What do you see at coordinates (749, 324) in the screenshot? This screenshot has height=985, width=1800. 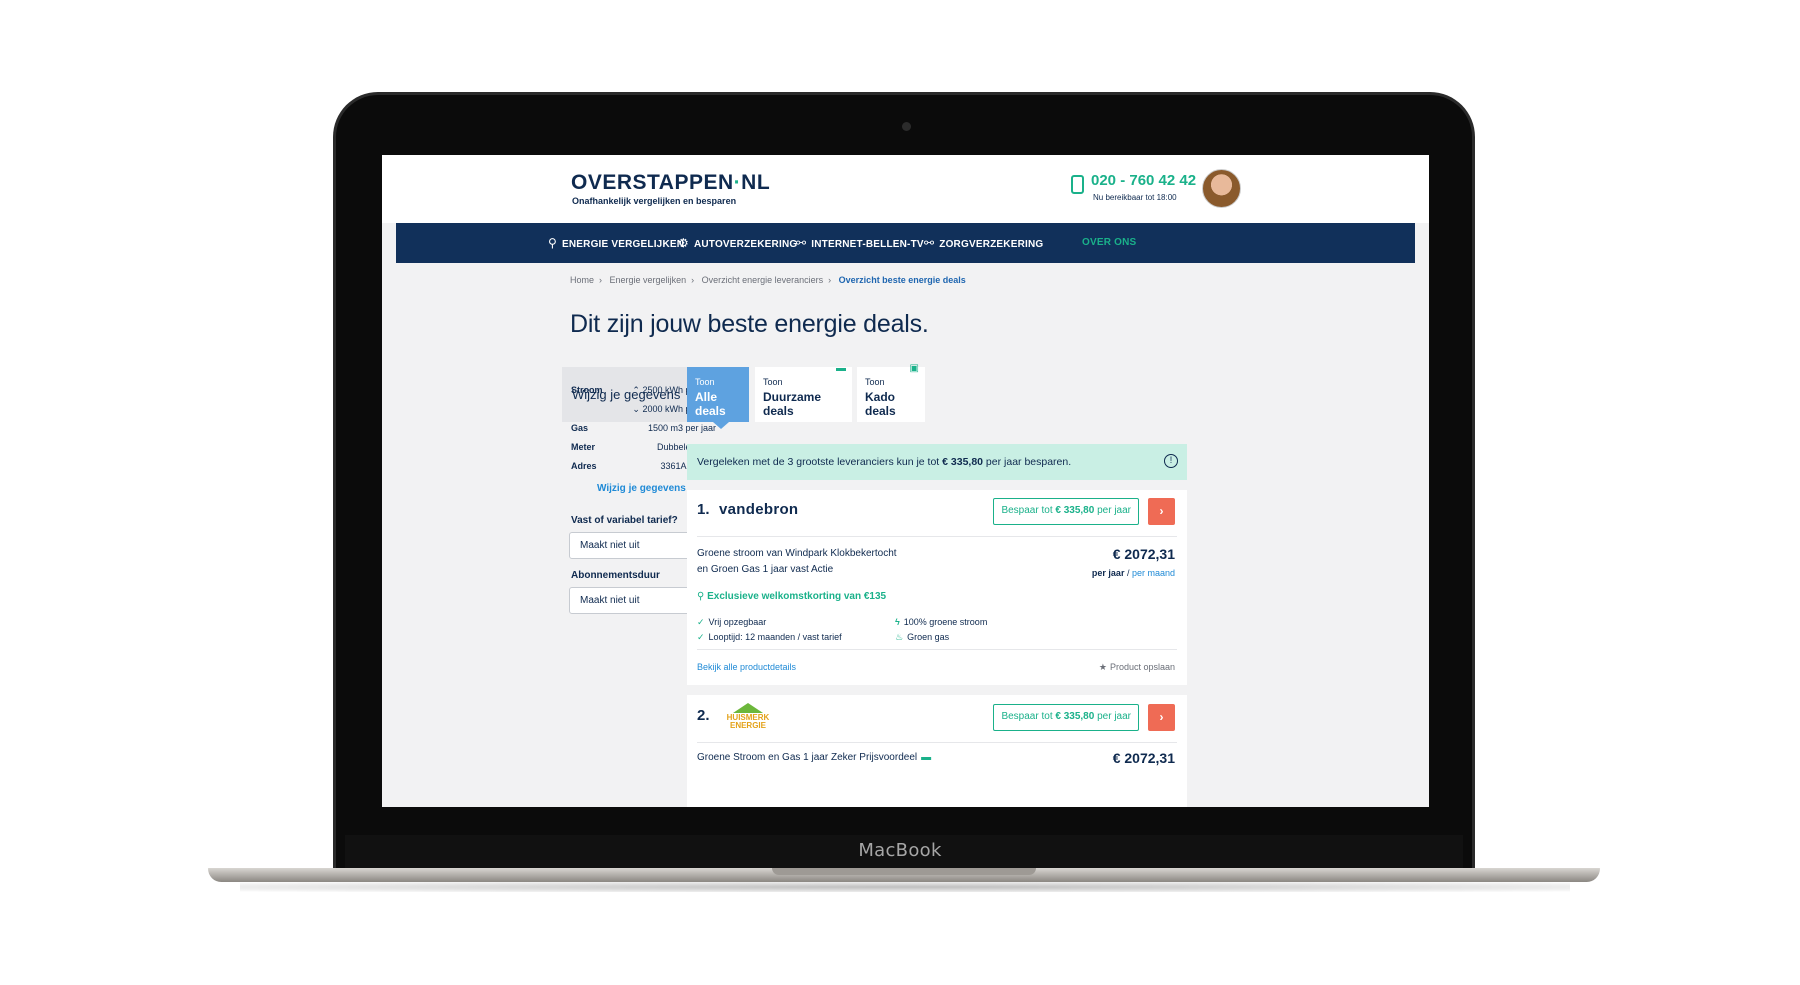 I see `page-title: Dit zijn jouw beste energie deals.` at bounding box center [749, 324].